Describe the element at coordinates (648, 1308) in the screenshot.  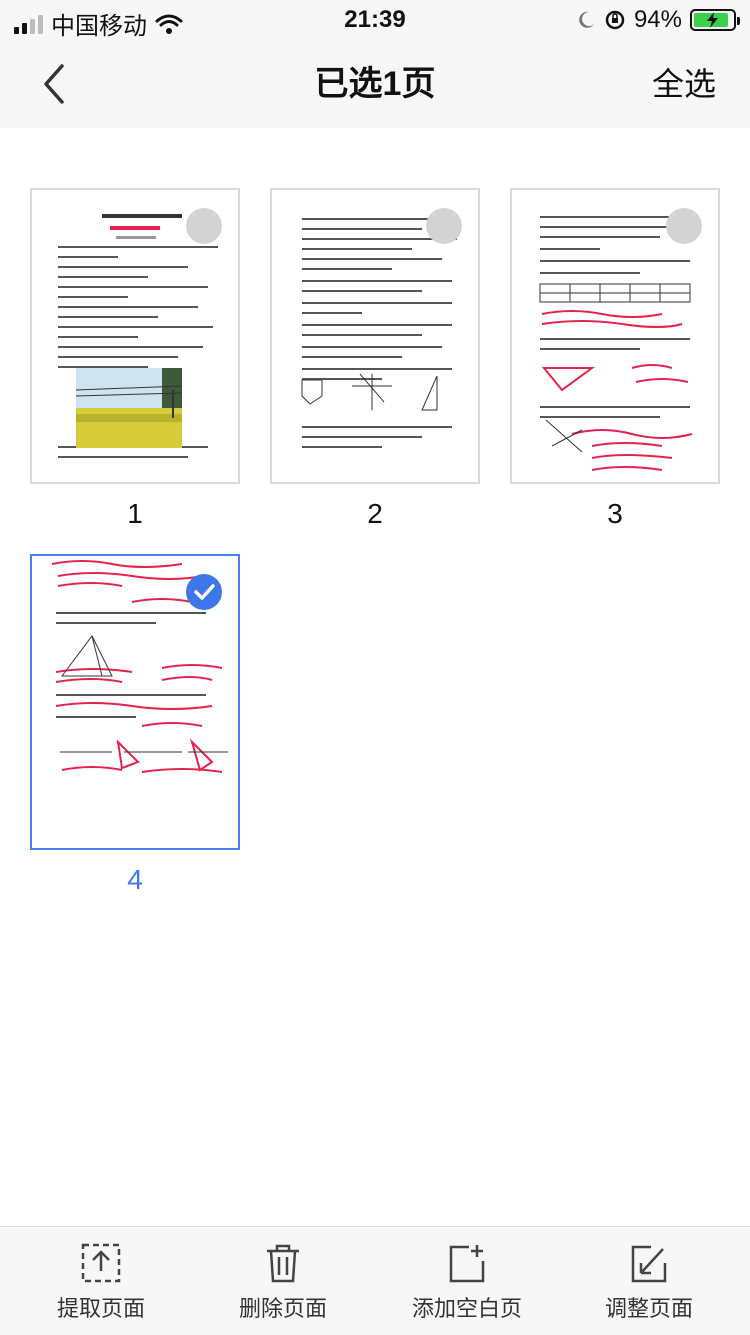
I see `adjust-label: 调整页面` at that location.